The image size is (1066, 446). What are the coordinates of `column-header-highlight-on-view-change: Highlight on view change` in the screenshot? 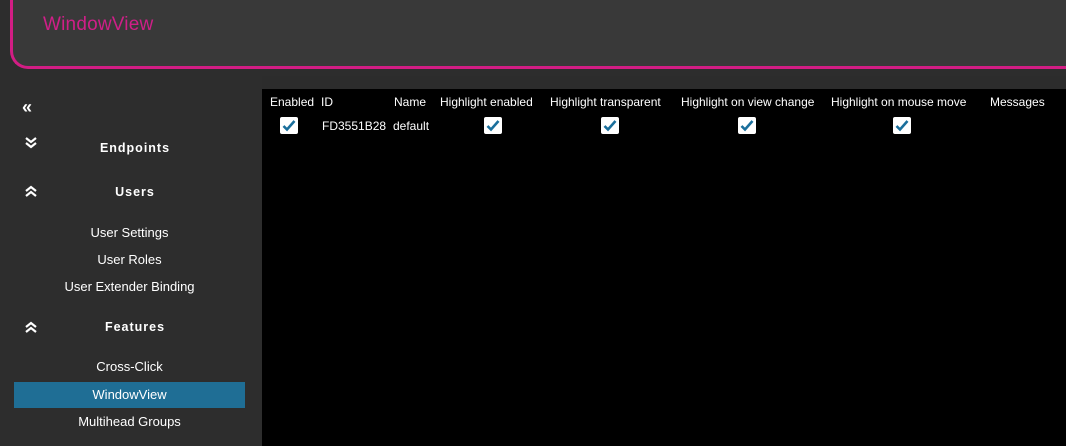 It's located at (747, 102).